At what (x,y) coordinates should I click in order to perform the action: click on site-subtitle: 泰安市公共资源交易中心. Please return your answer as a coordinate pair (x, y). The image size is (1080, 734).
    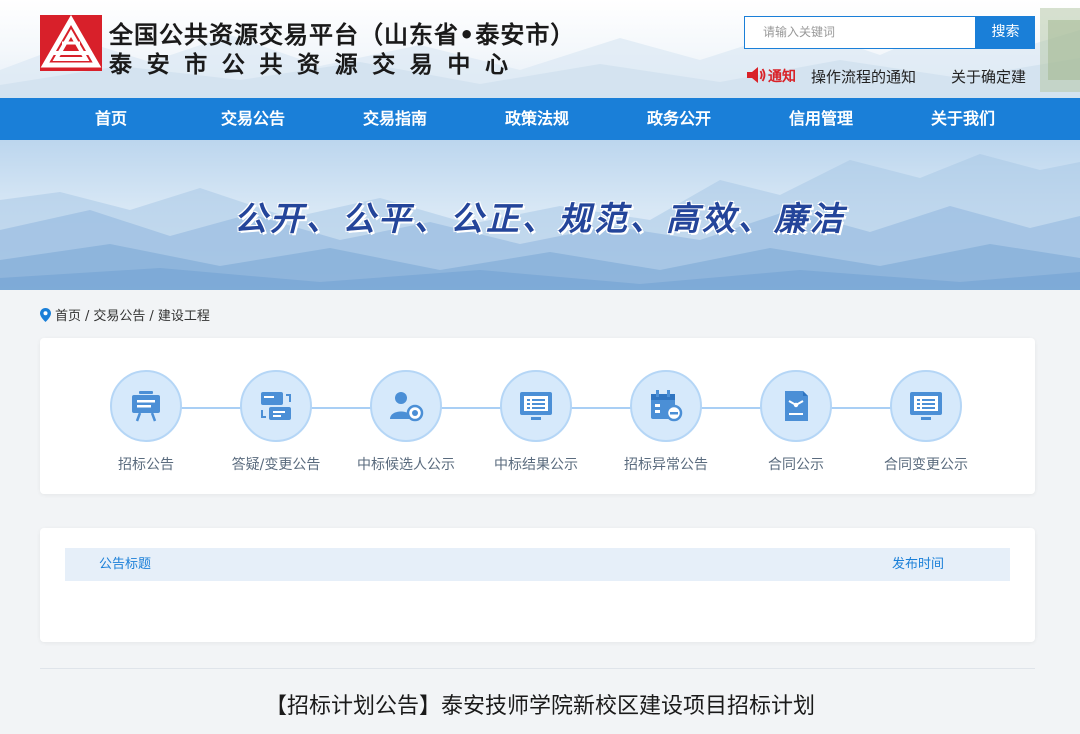
    Looking at the image, I should click on (316, 65).